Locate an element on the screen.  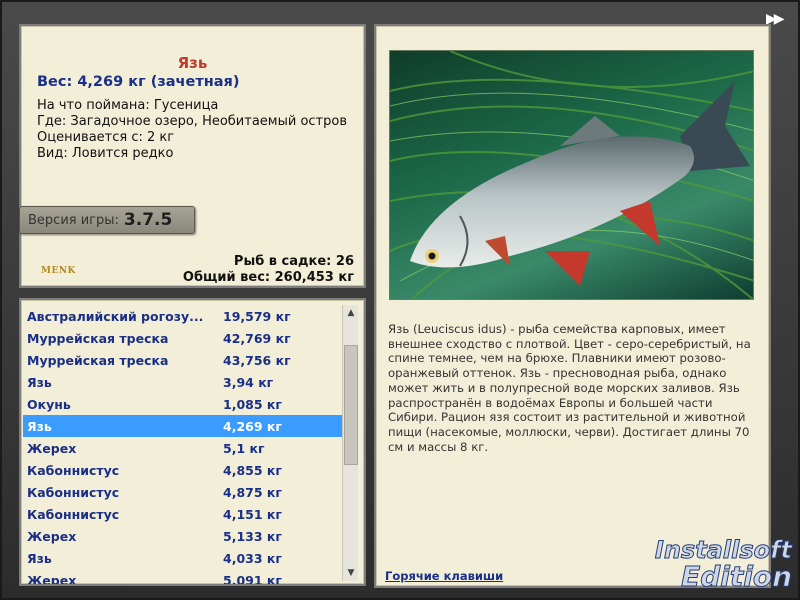
catch-weight: 1,085 кг is located at coordinates (252, 404).